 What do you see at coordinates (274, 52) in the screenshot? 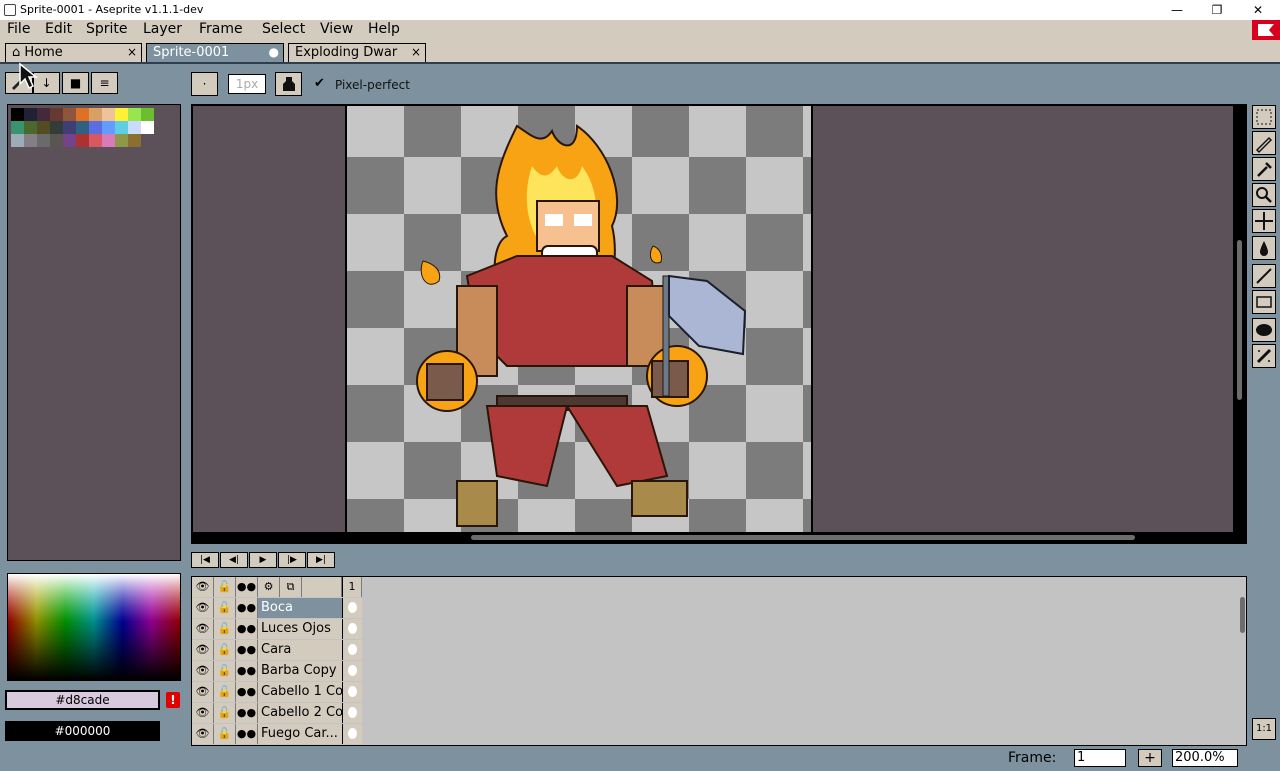
I see `tab-modified-icon: ●` at bounding box center [274, 52].